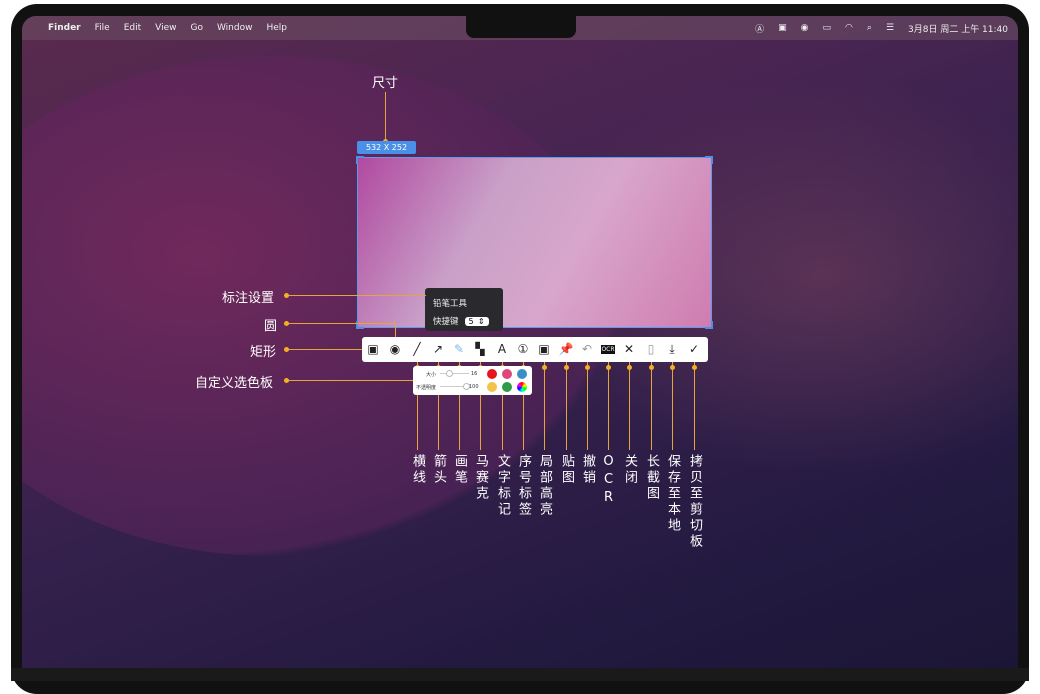 Image resolution: width=1040 pixels, height=694 pixels. Describe the element at coordinates (234, 383) in the screenshot. I see `label-custom-palette: 自定义选色板` at that location.